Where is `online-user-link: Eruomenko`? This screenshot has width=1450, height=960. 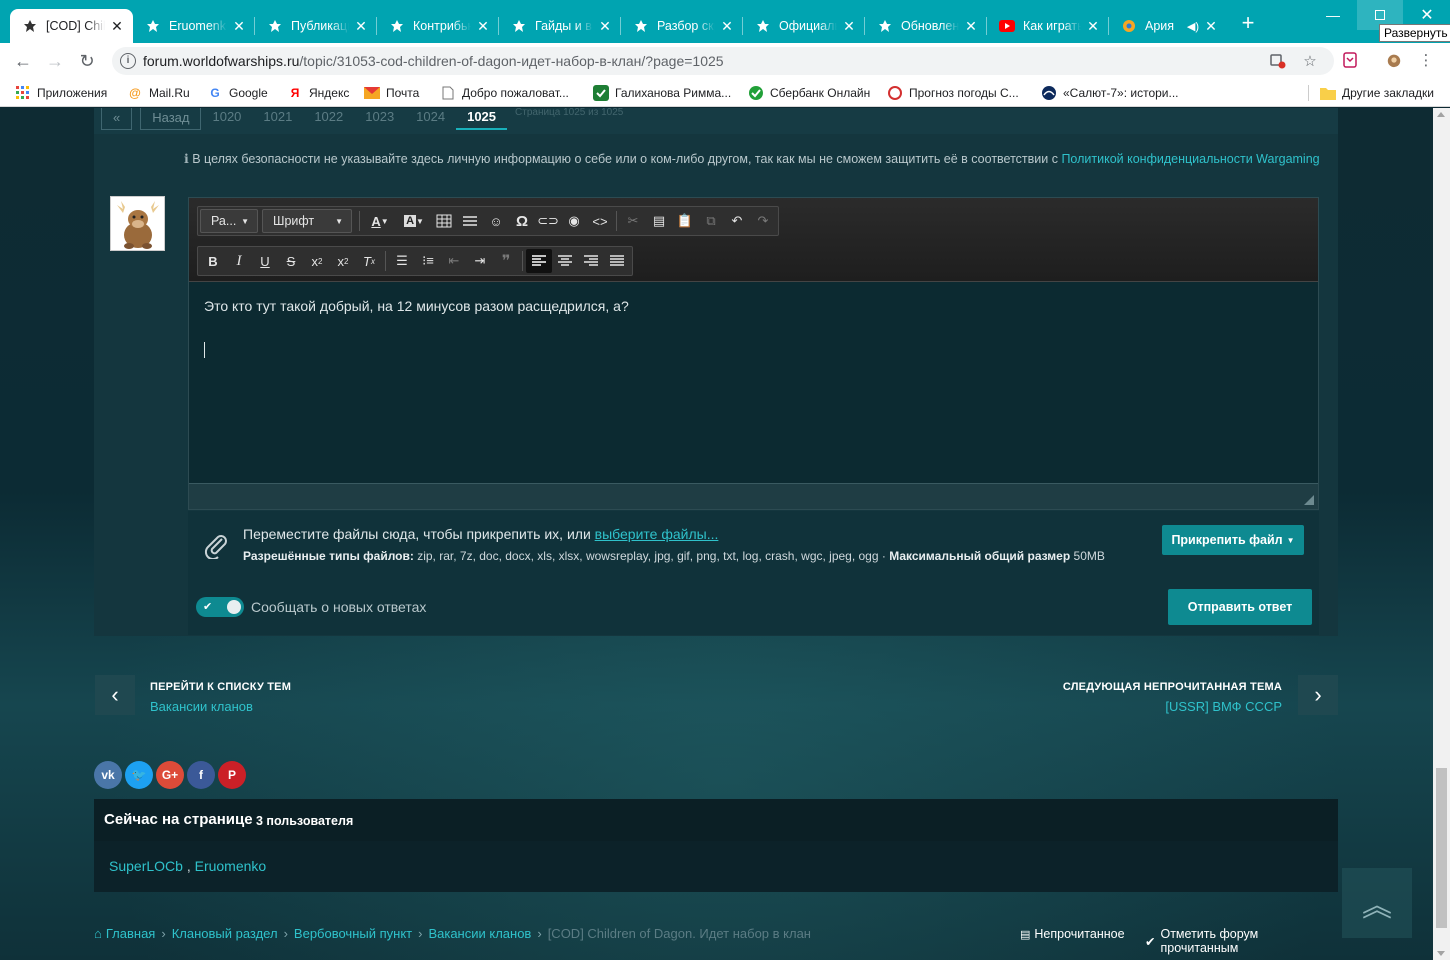
online-user-link: Eruomenko is located at coordinates (231, 866).